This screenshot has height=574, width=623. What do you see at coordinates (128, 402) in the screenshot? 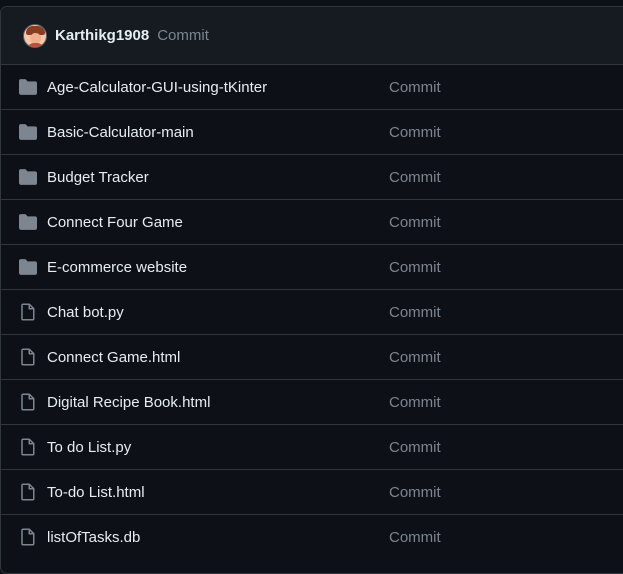
I see `file-link: Digital Recipe Book.html` at bounding box center [128, 402].